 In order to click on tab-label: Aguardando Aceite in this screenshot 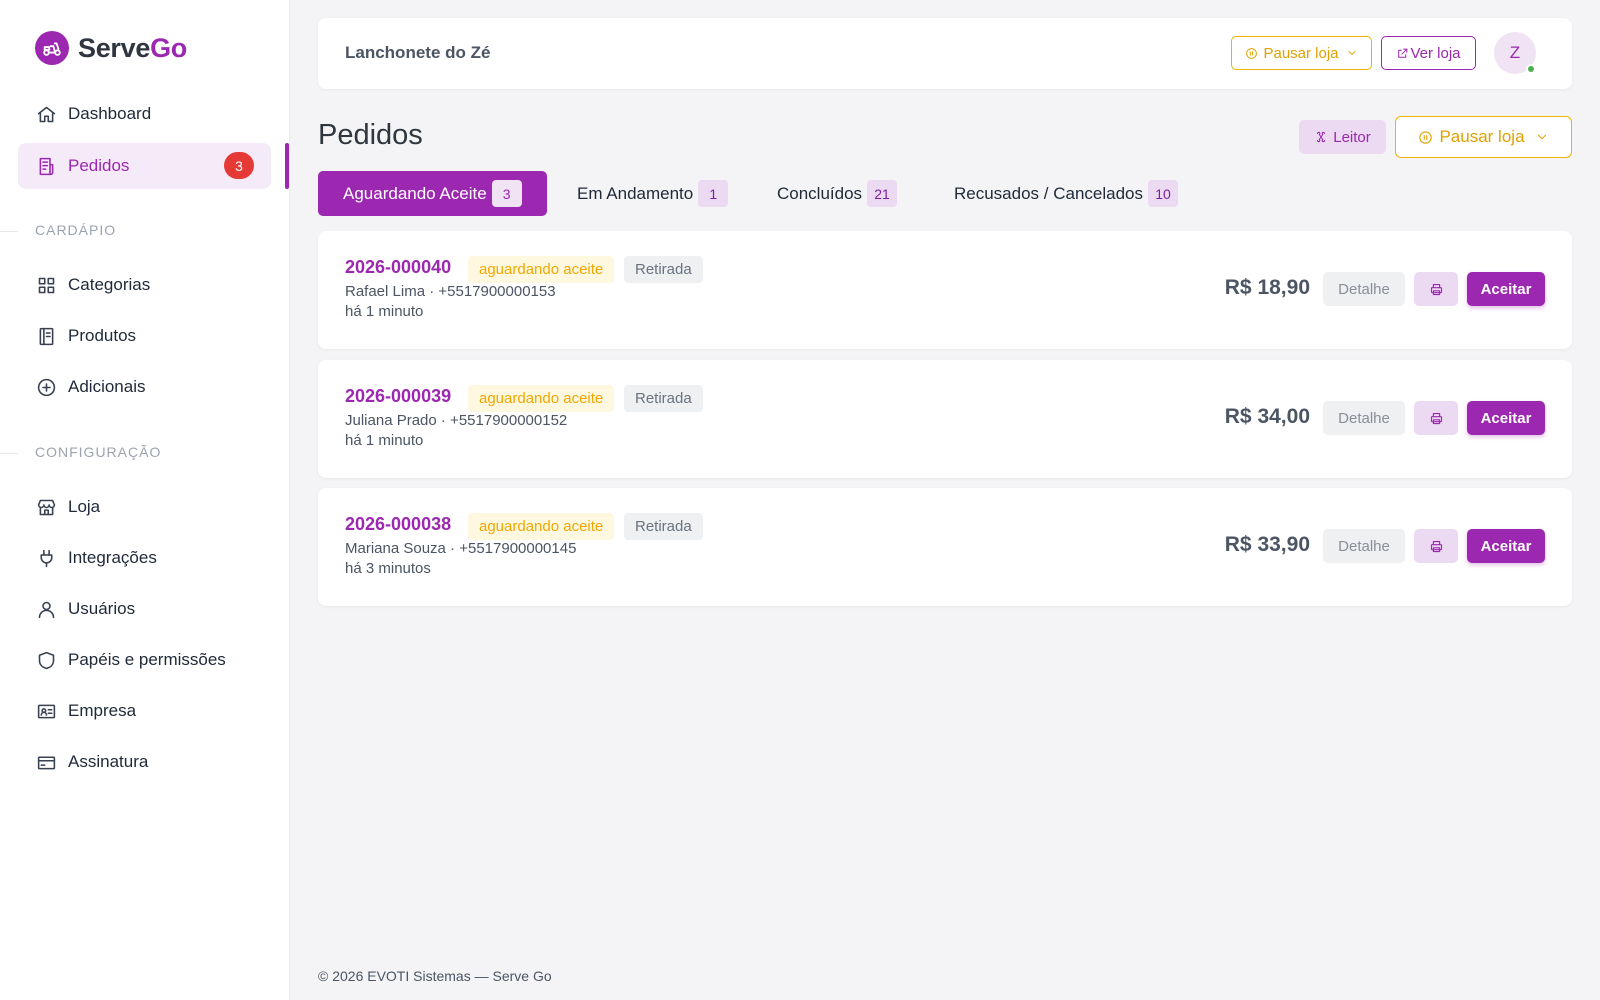, I will do `click(415, 193)`.